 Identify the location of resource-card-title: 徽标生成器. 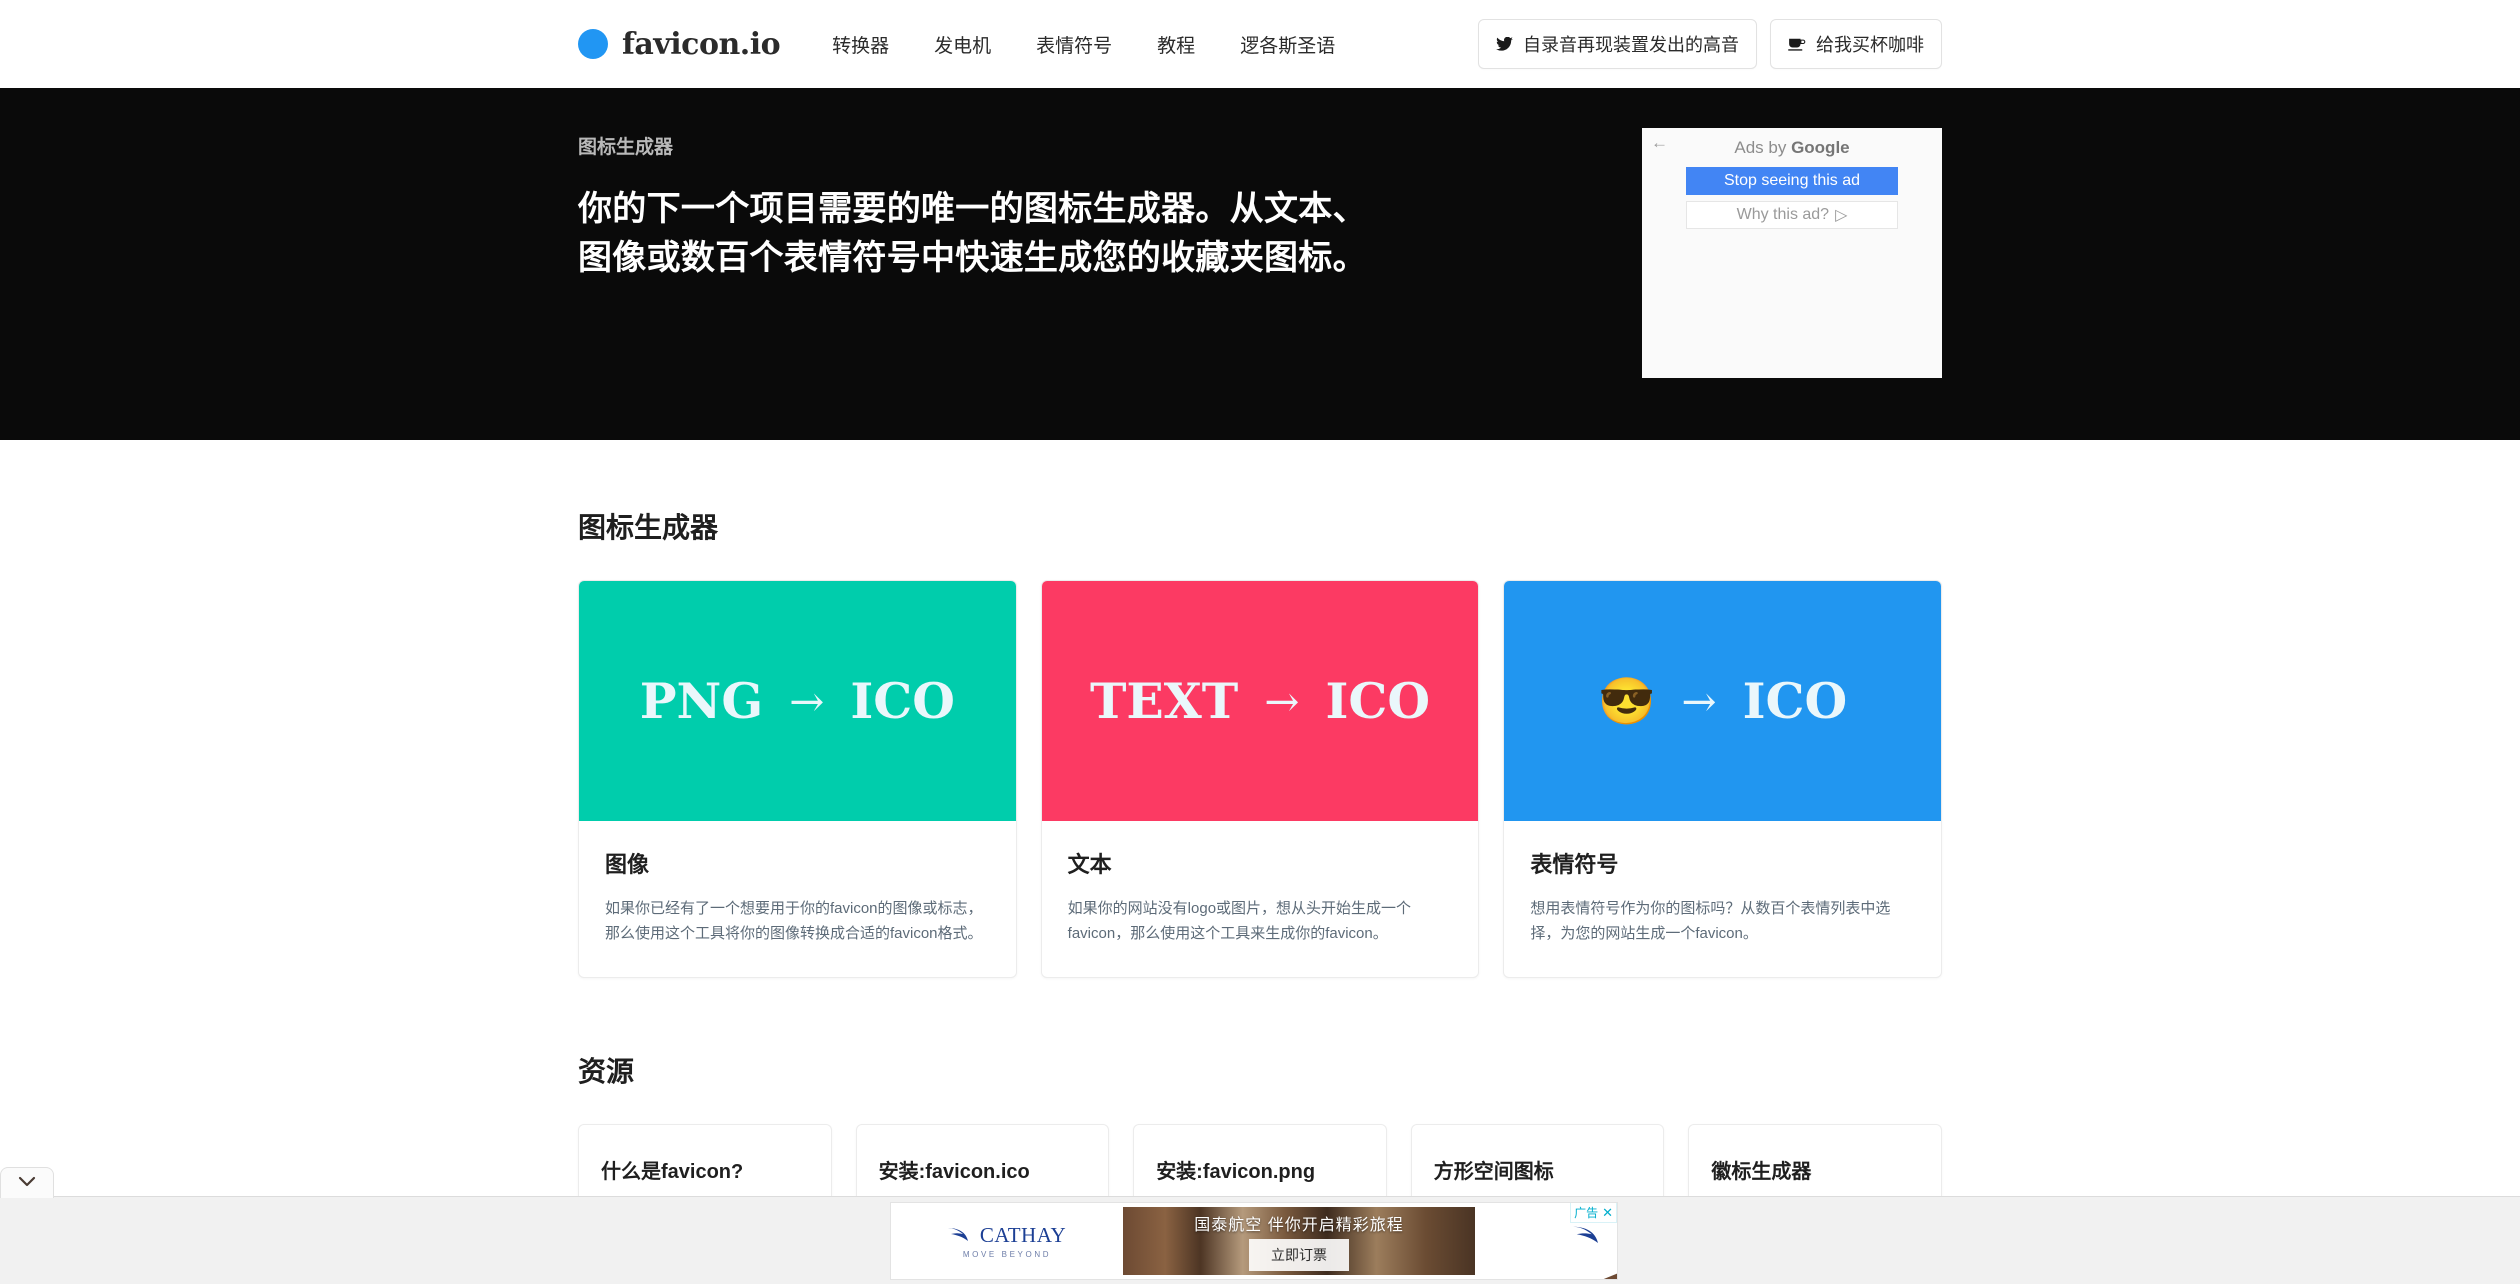
(1761, 1171).